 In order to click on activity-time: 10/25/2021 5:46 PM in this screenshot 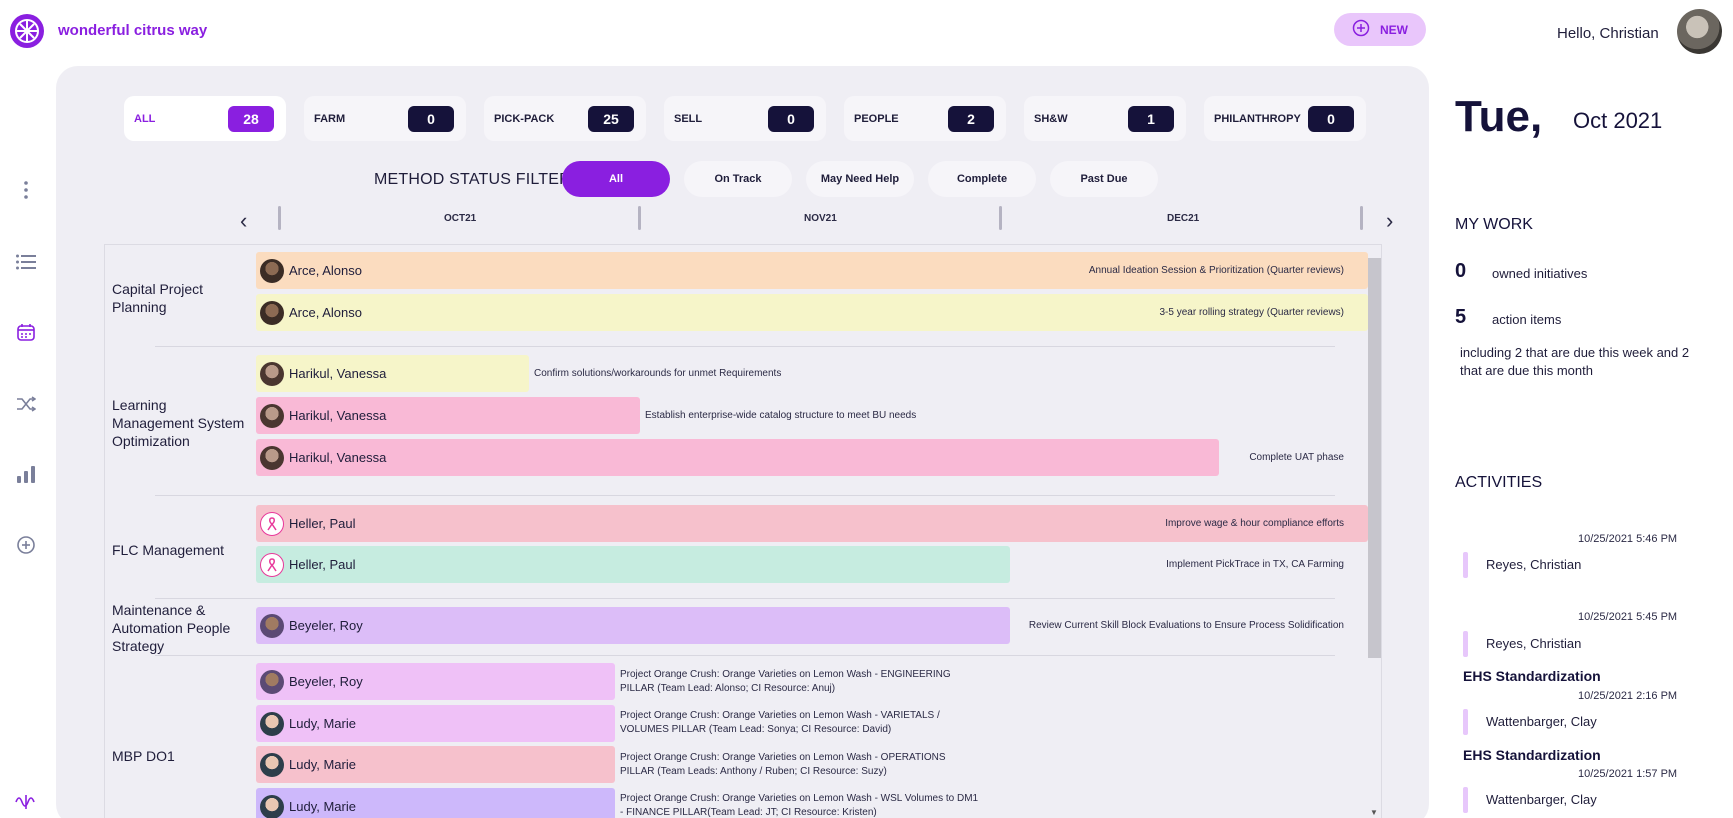, I will do `click(1628, 539)`.